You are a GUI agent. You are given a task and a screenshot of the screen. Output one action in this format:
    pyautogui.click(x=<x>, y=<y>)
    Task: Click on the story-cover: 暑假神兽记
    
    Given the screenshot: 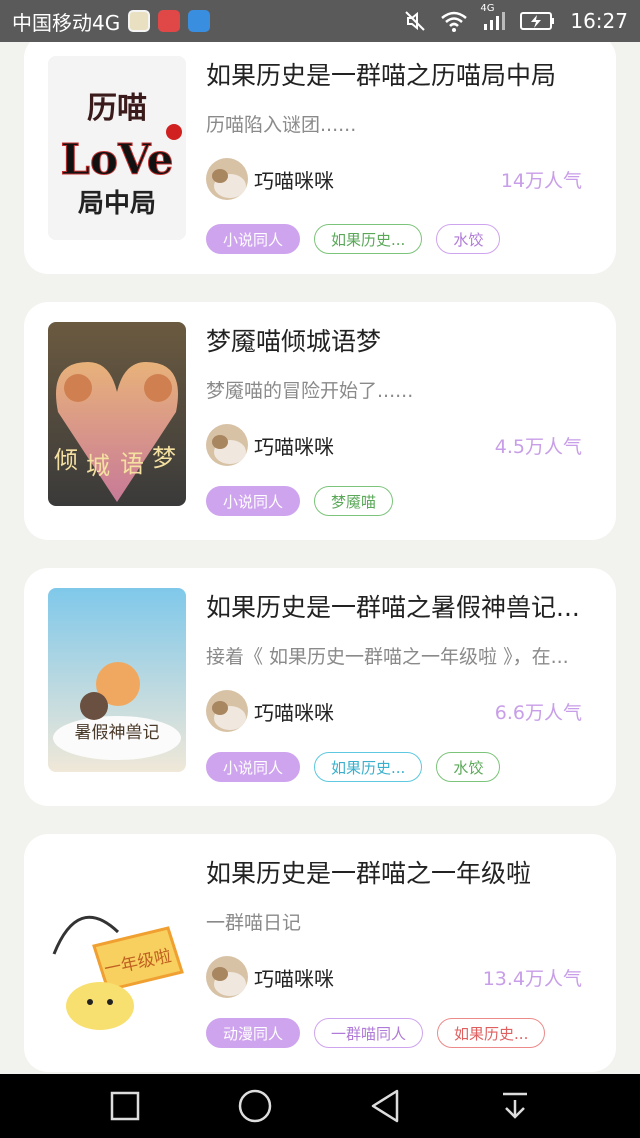 What is the action you would take?
    pyautogui.click(x=117, y=680)
    